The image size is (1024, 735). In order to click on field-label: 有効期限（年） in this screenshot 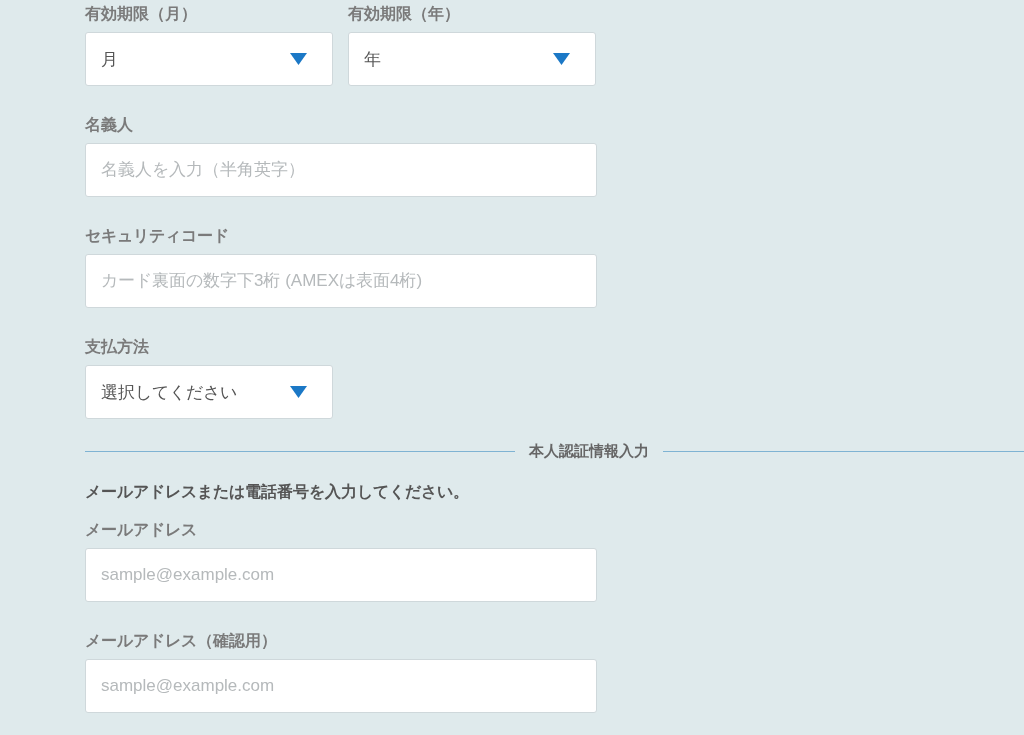, I will do `click(404, 14)`.